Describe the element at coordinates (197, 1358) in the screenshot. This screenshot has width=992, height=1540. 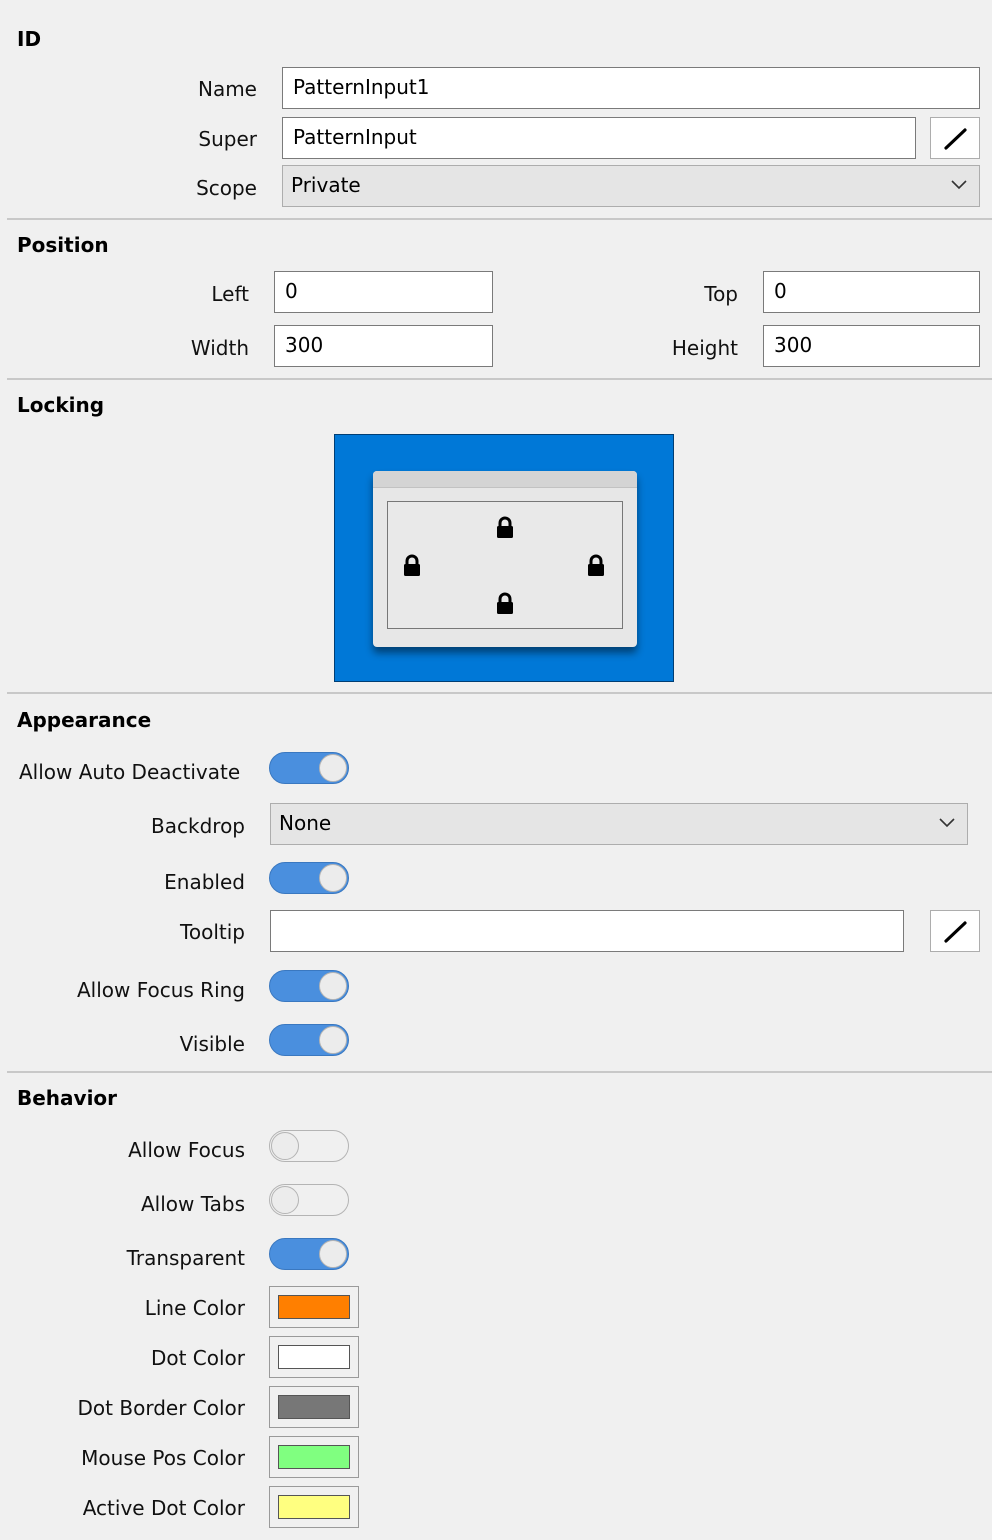
I see `dot-color-label: Dot Color` at that location.